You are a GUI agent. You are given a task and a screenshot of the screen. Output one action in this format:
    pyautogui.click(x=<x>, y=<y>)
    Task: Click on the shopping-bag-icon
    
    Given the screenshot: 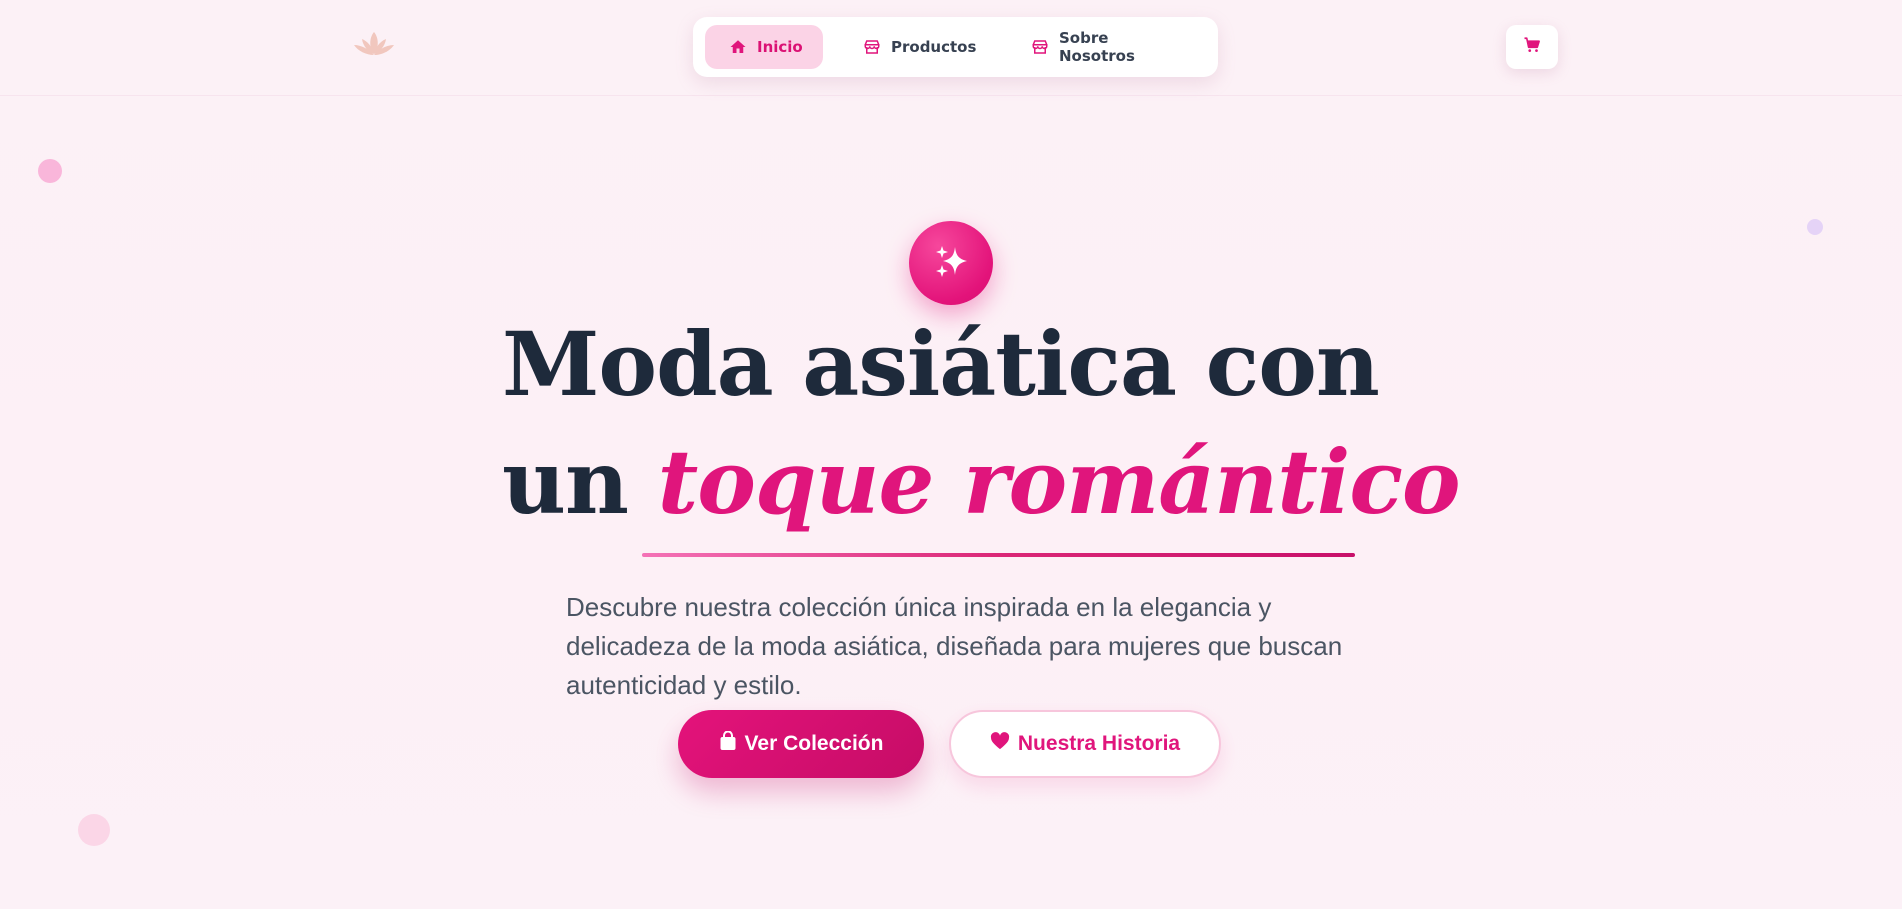 What is the action you would take?
    pyautogui.click(x=728, y=743)
    